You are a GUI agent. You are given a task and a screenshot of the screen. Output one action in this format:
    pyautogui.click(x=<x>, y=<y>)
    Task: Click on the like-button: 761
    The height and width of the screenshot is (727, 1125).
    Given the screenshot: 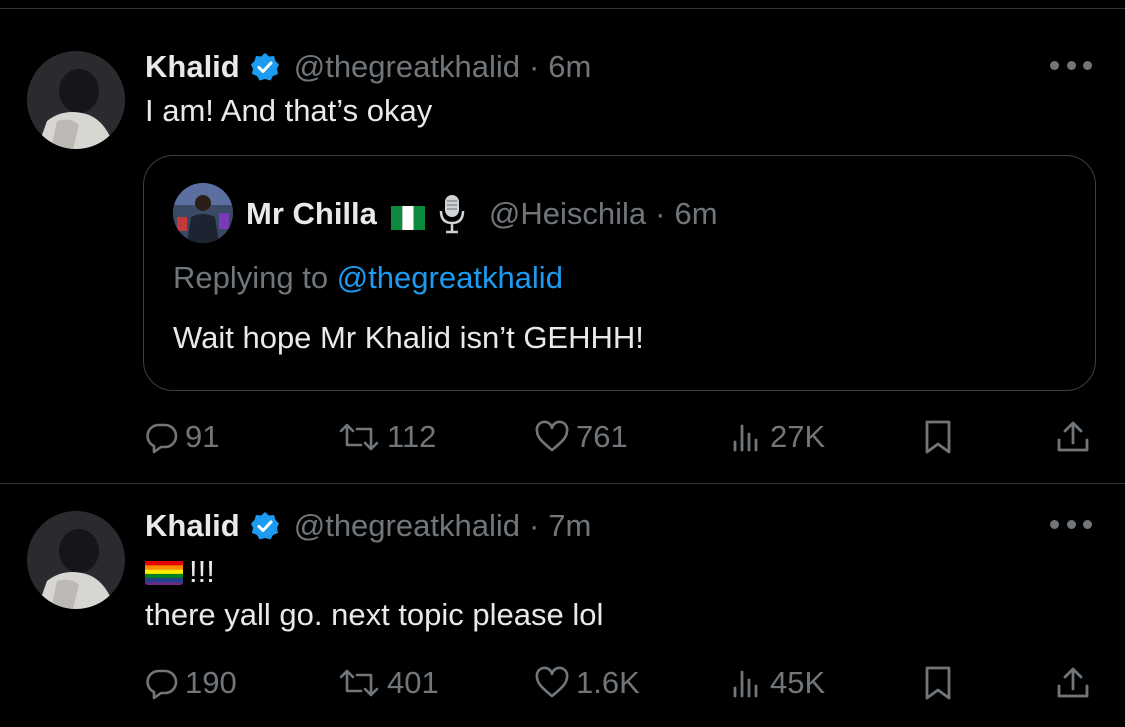 What is the action you would take?
    pyautogui.click(x=581, y=437)
    